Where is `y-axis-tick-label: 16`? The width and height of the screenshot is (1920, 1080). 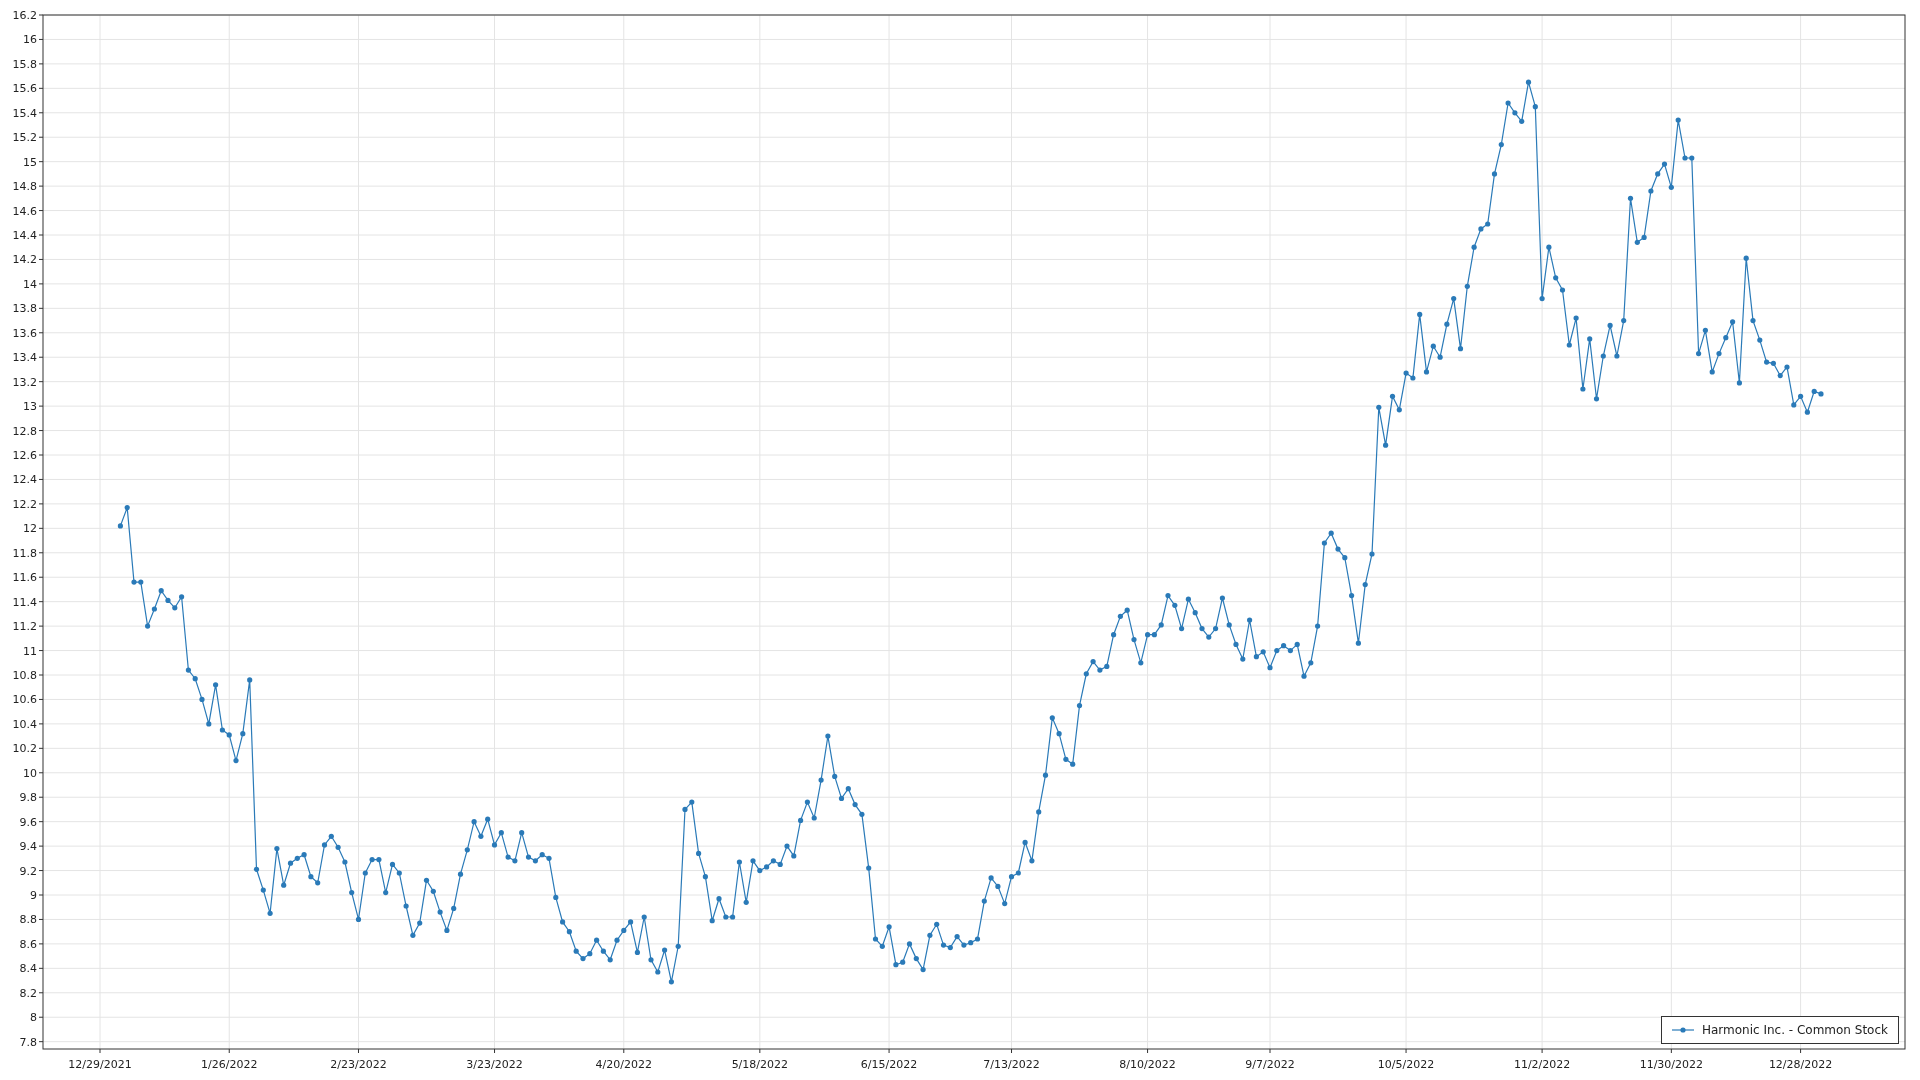 y-axis-tick-label: 16 is located at coordinates (30, 40).